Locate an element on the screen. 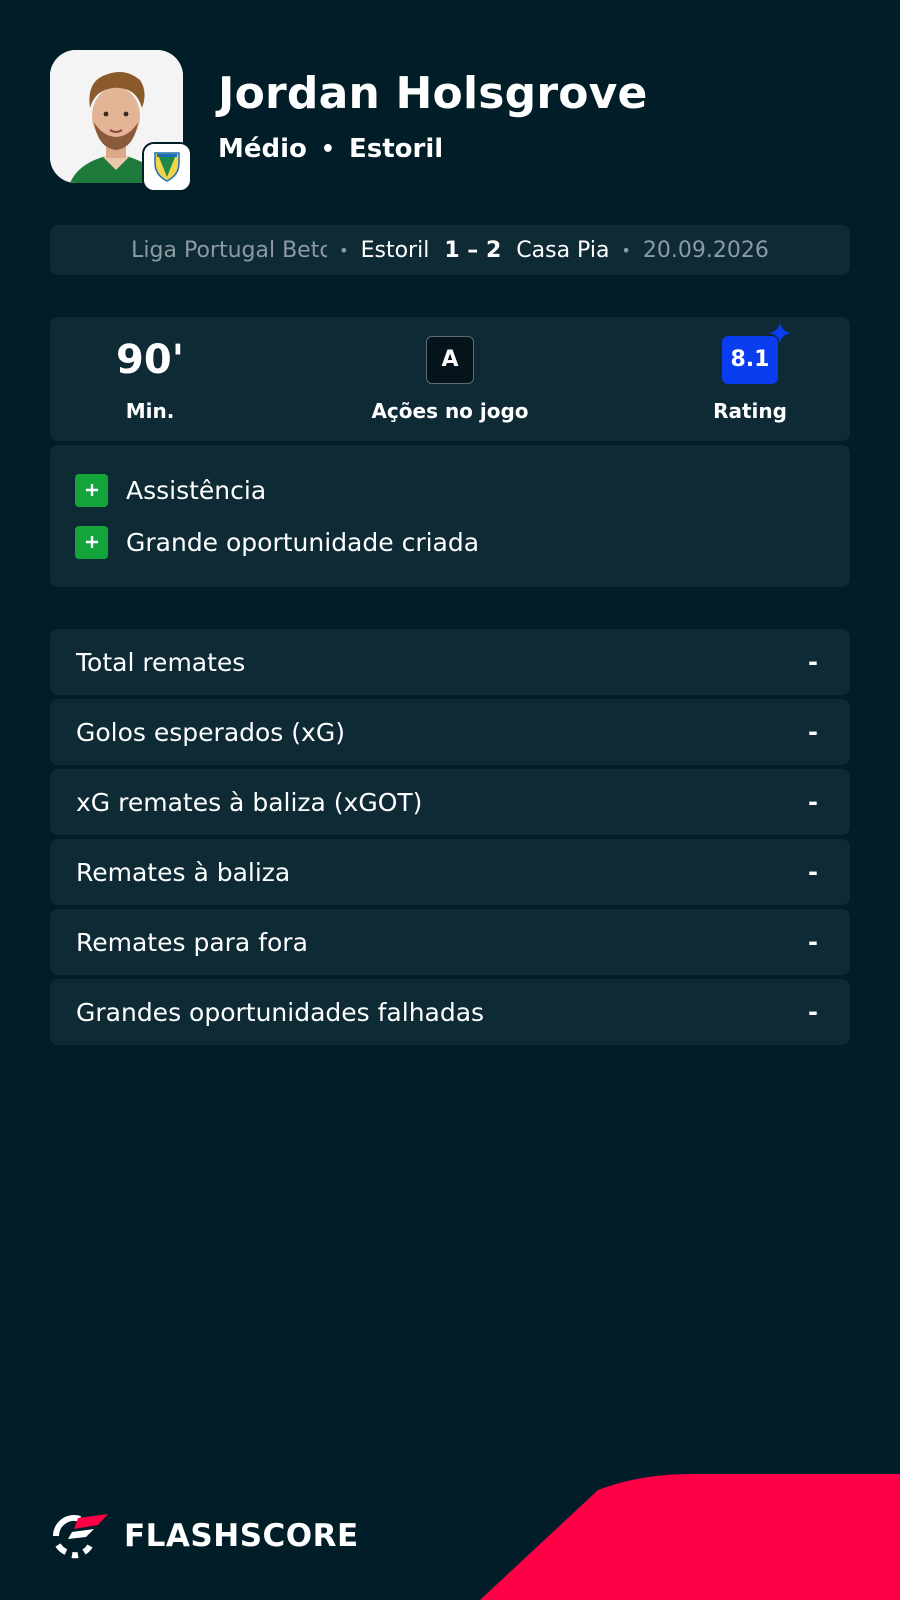  brand-name: FLASHSCORE is located at coordinates (241, 1536).